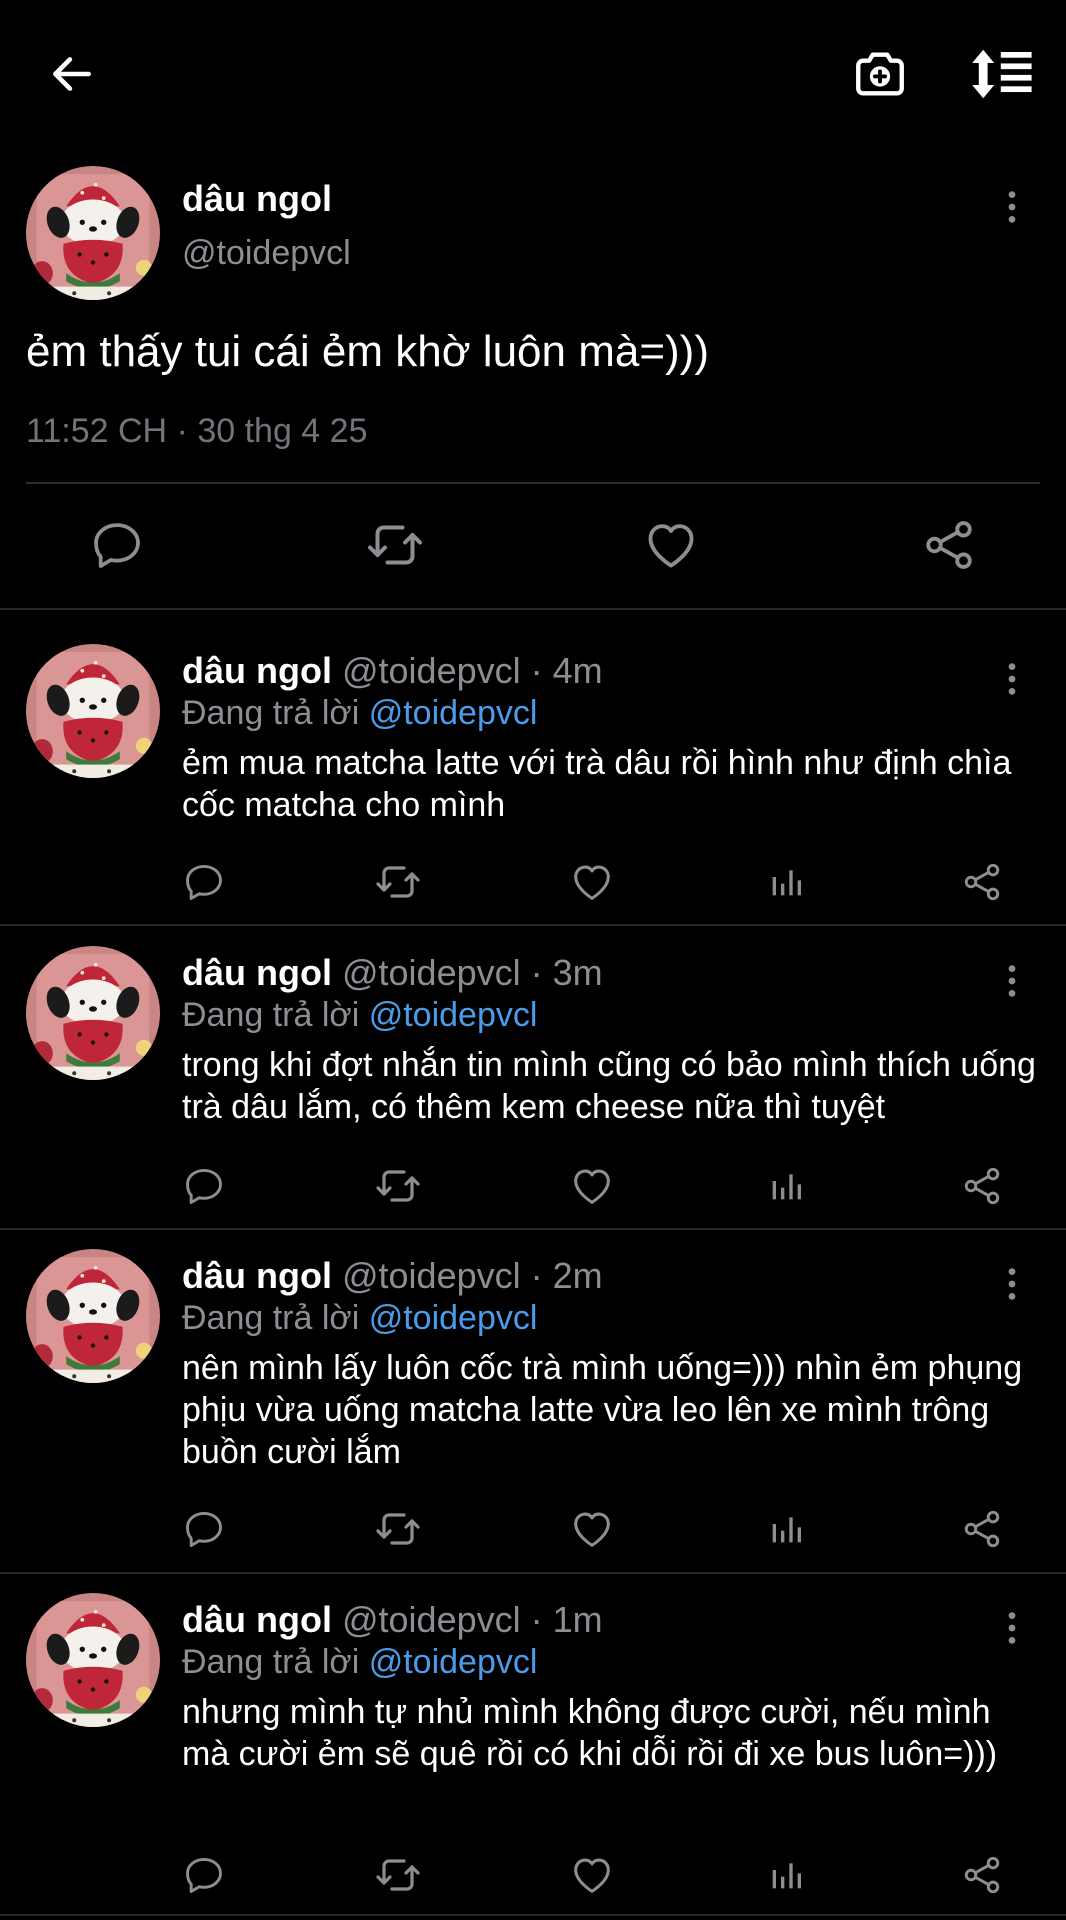  I want to click on reply-header: dâu ngol @toidepvcl · 3m, so click(392, 973).